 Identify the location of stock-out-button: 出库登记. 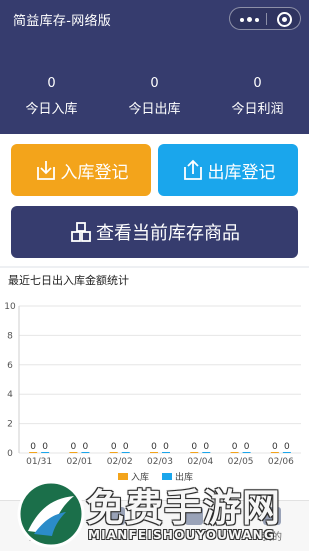
(228, 170).